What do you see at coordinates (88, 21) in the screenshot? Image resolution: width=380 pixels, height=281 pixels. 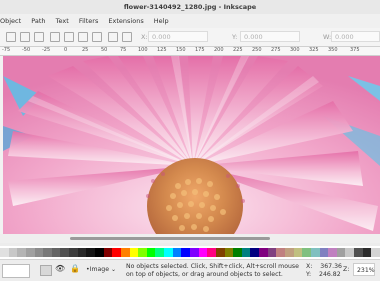 I see `menu-filters: Filters` at bounding box center [88, 21].